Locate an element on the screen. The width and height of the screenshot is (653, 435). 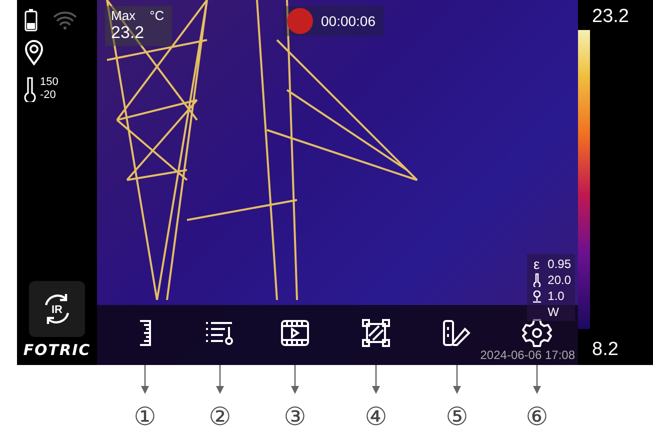
callout-number: ② is located at coordinates (220, 417).